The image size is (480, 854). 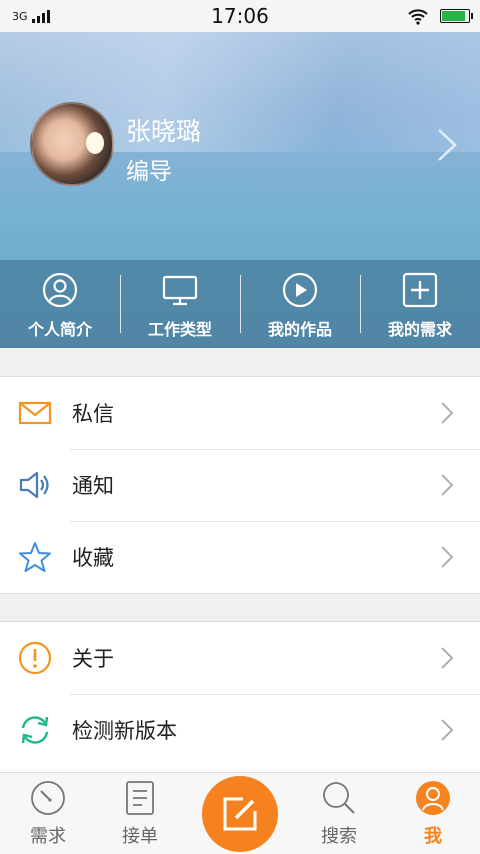 I want to click on edit-icon, so click(x=240, y=814).